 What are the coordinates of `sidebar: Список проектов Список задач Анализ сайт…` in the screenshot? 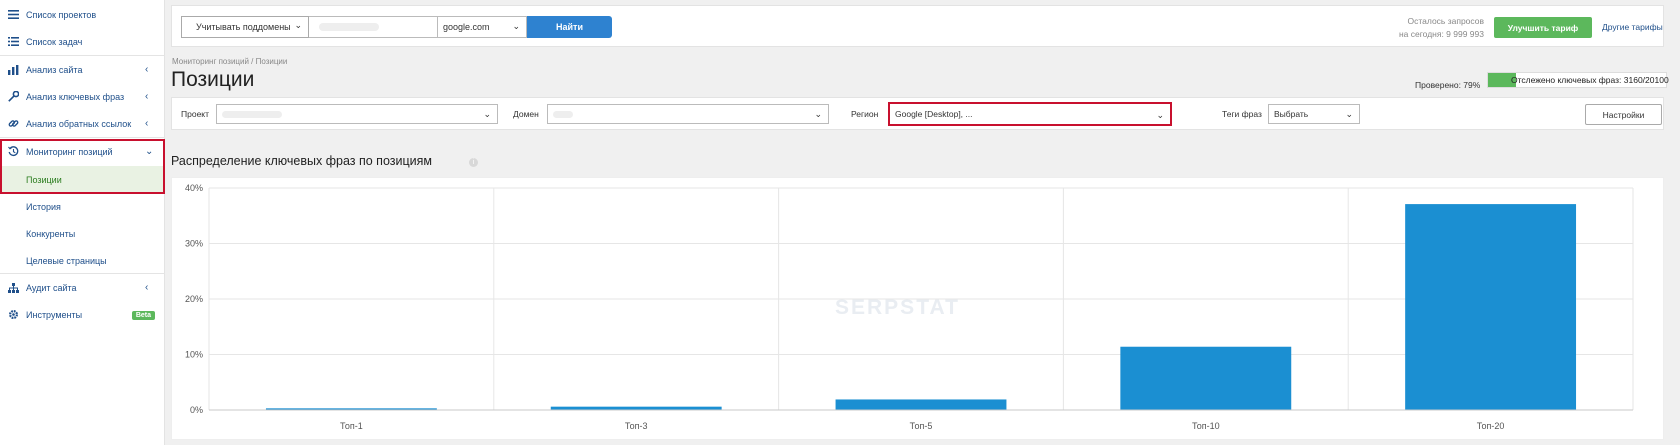 It's located at (82, 222).